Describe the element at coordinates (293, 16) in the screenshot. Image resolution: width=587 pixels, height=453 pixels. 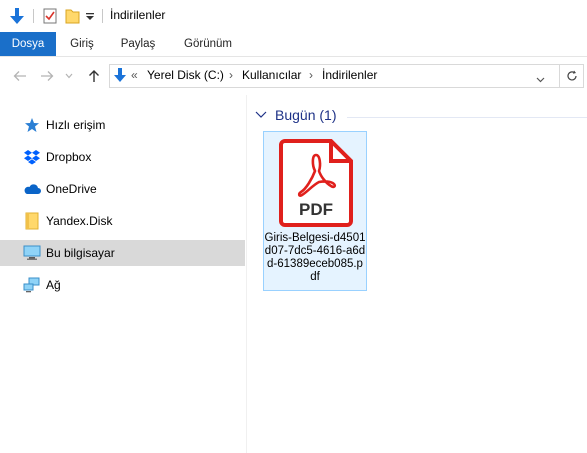
I see `title-bar: İndirilenler` at that location.